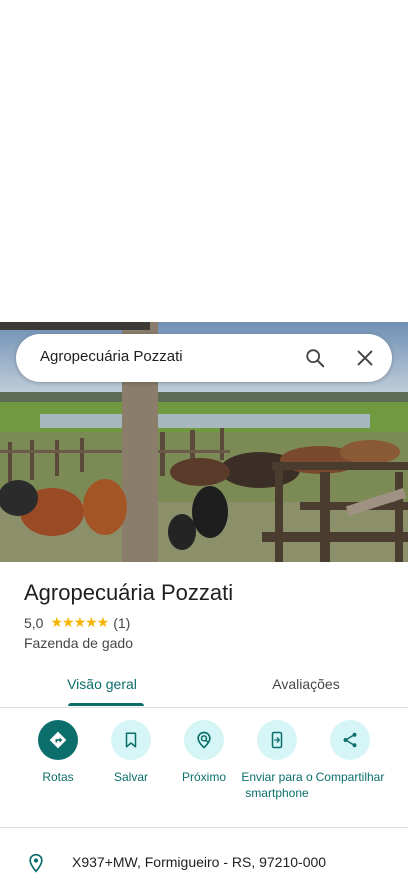 Image resolution: width=408 pixels, height=884 pixels. I want to click on save-button: Salvar, so click(131, 752).